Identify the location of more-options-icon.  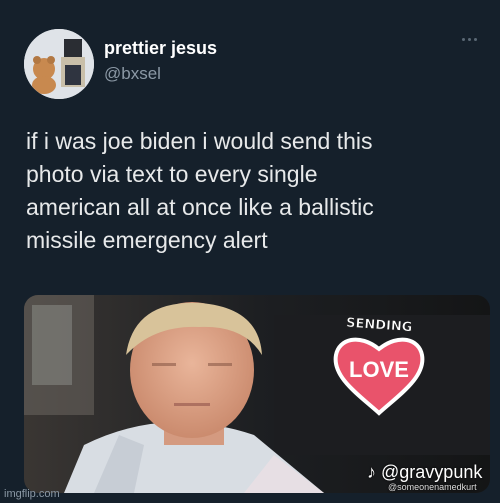
(471, 41).